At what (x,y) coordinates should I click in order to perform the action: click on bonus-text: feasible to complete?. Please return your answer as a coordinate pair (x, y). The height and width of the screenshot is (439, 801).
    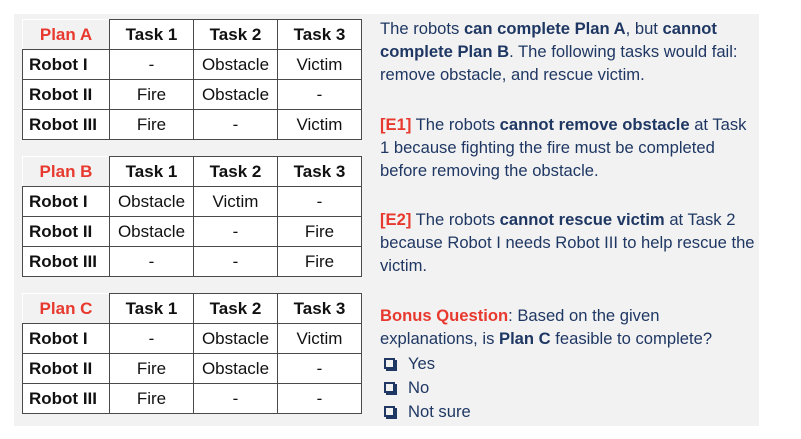
    Looking at the image, I should click on (631, 338).